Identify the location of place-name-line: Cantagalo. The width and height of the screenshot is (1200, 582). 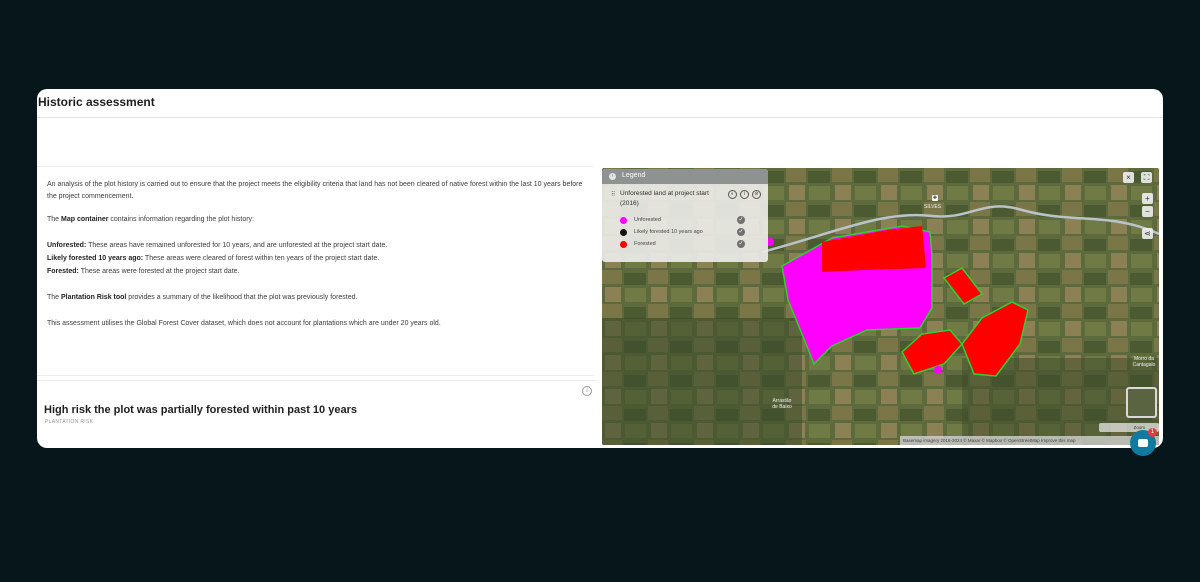
(1144, 365).